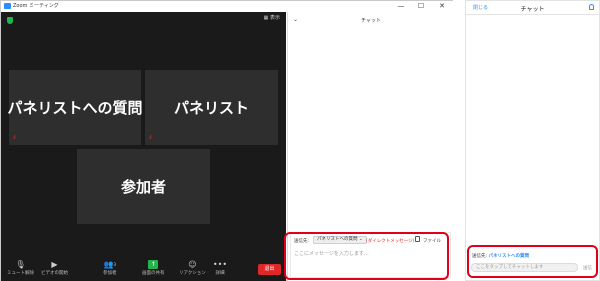  Describe the element at coordinates (220, 264) in the screenshot. I see `more-icon: •••` at that location.